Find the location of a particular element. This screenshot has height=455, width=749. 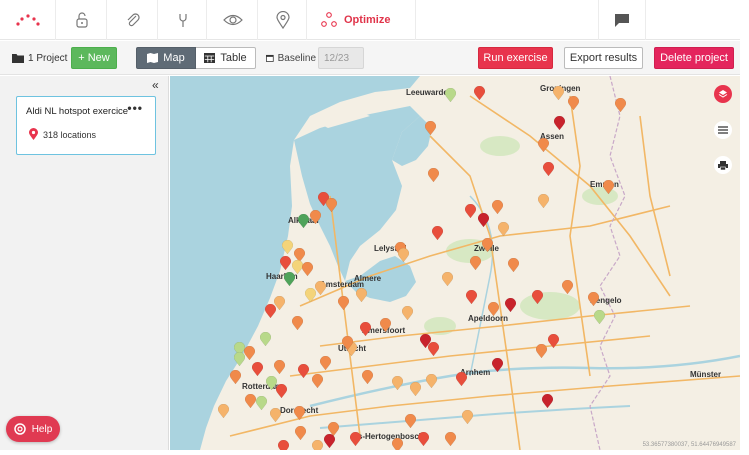

nav-locations is located at coordinates (283, 20).